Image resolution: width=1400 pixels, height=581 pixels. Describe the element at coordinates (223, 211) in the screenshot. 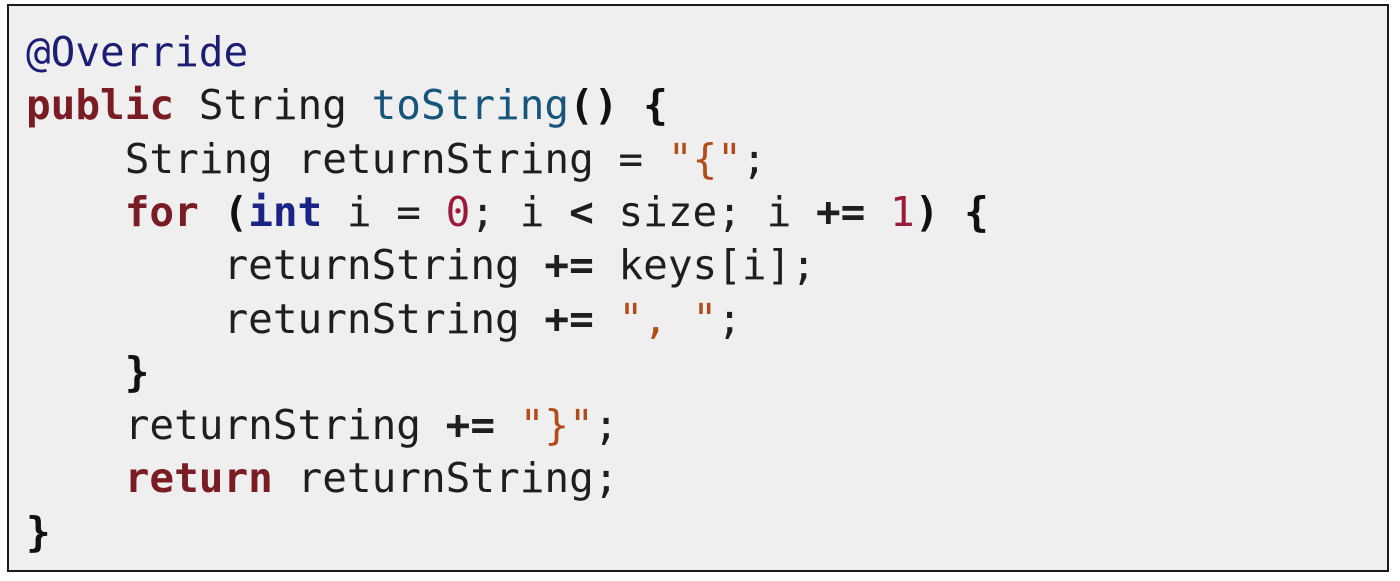

I see `code-token-bracket: (` at that location.